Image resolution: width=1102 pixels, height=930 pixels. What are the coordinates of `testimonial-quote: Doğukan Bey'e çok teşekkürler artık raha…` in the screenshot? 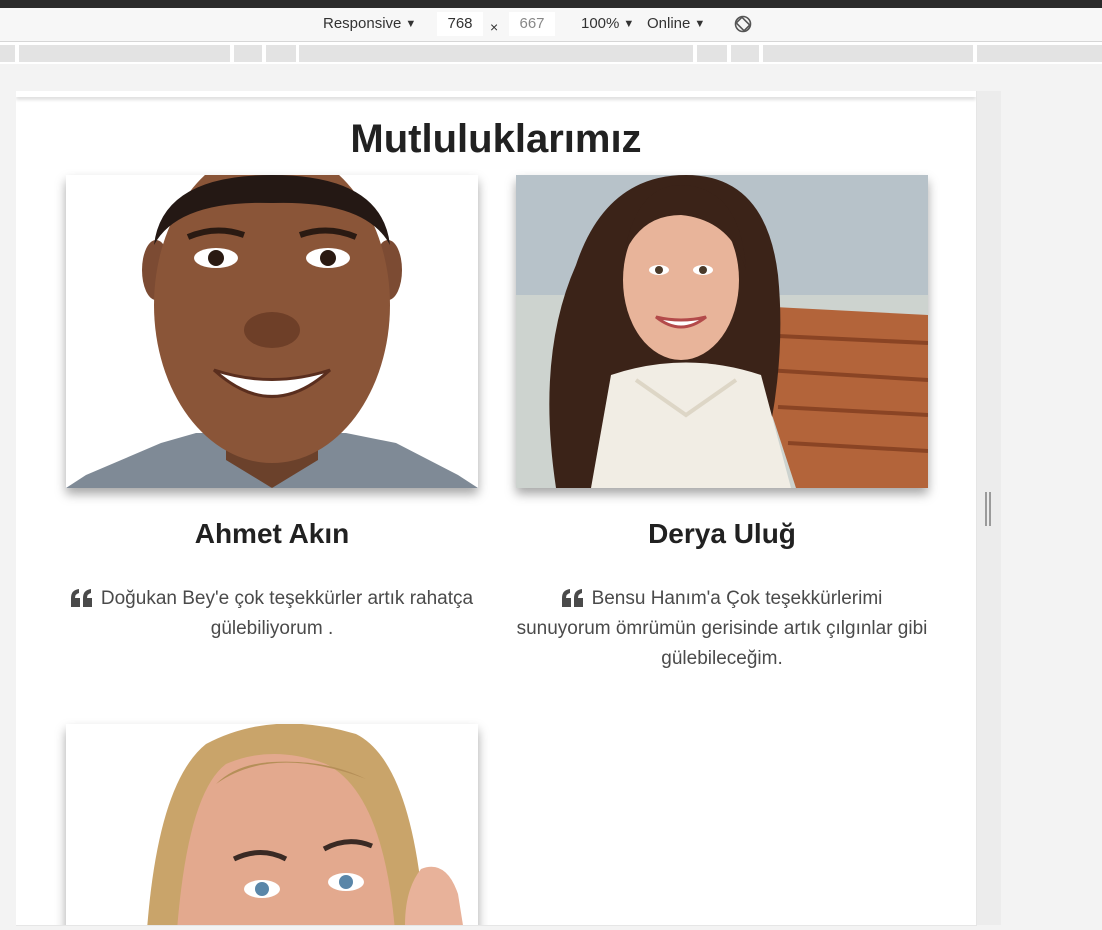 It's located at (272, 614).